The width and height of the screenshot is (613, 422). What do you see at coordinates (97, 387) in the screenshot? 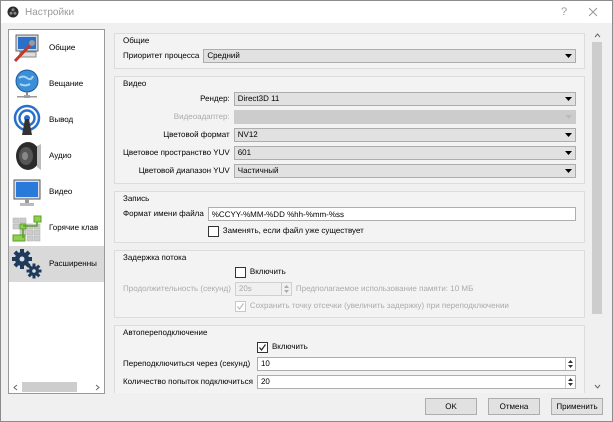
I see `scroll-right-icon` at bounding box center [97, 387].